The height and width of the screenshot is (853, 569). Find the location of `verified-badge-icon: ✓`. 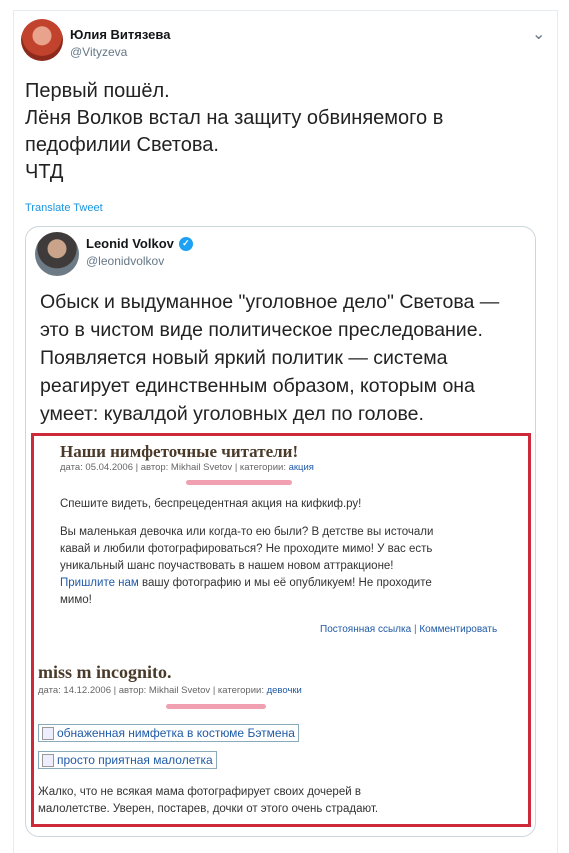

verified-badge-icon: ✓ is located at coordinates (185, 243).